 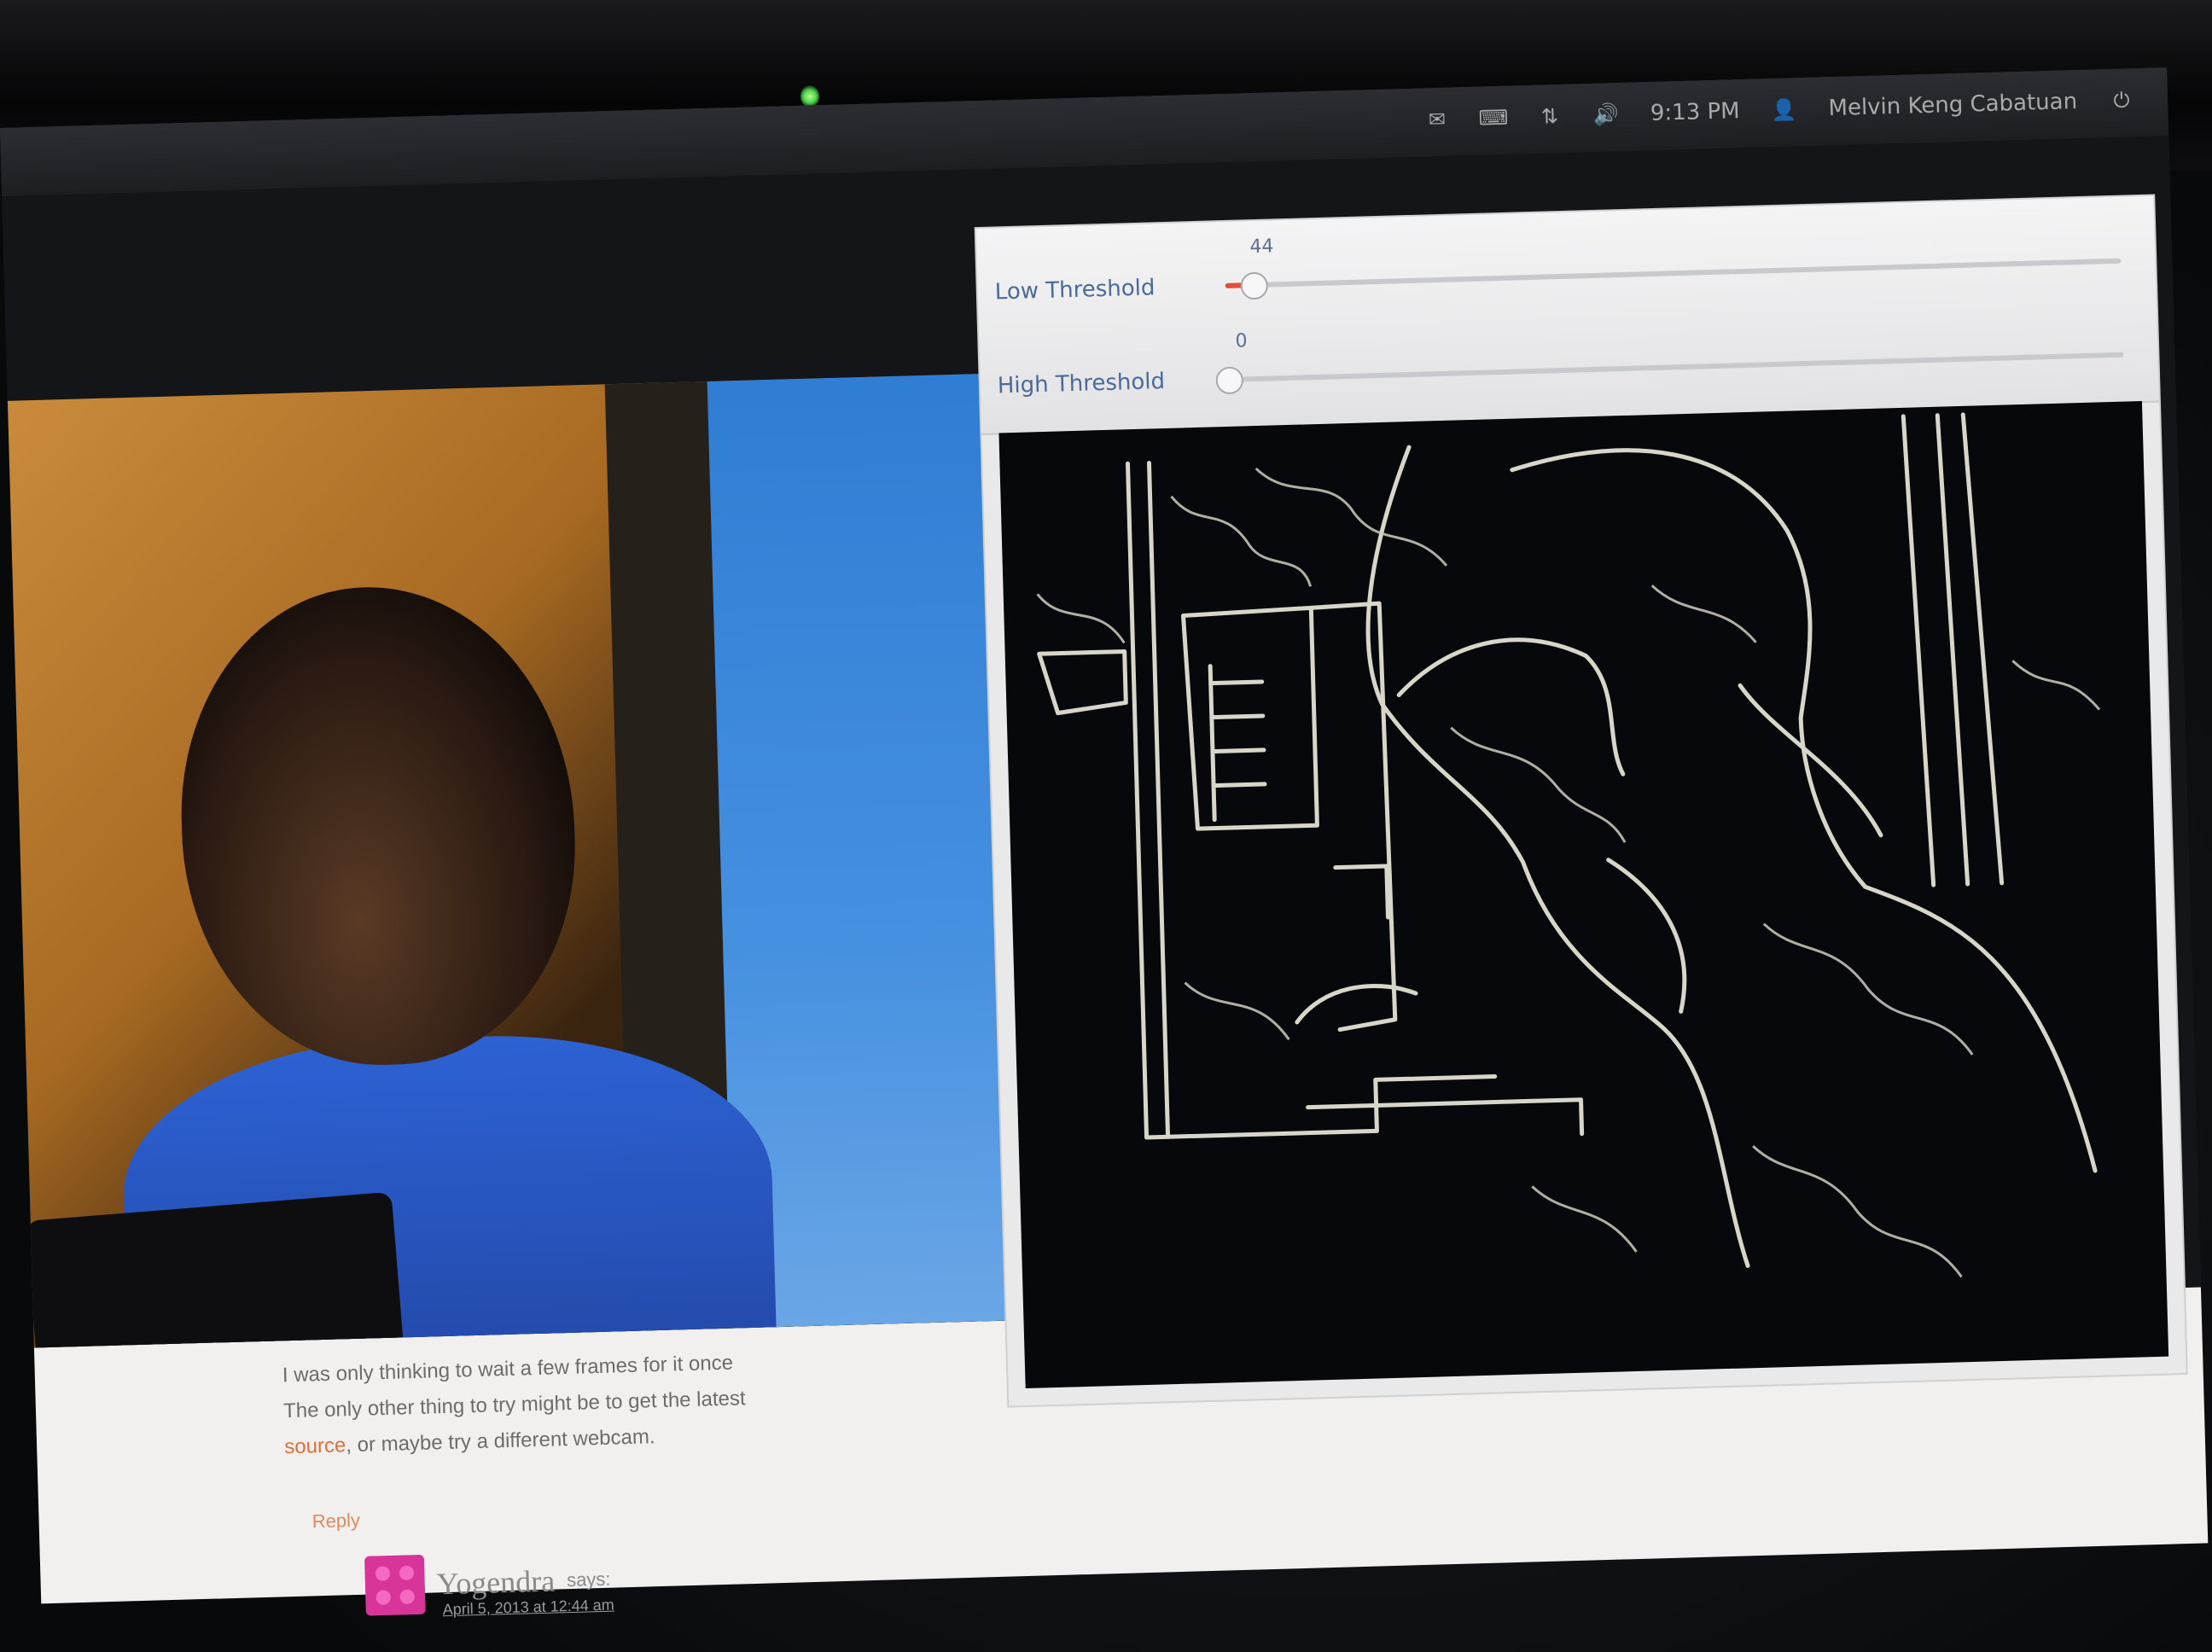 I want to click on mail-icon: ✉, so click(x=1437, y=120).